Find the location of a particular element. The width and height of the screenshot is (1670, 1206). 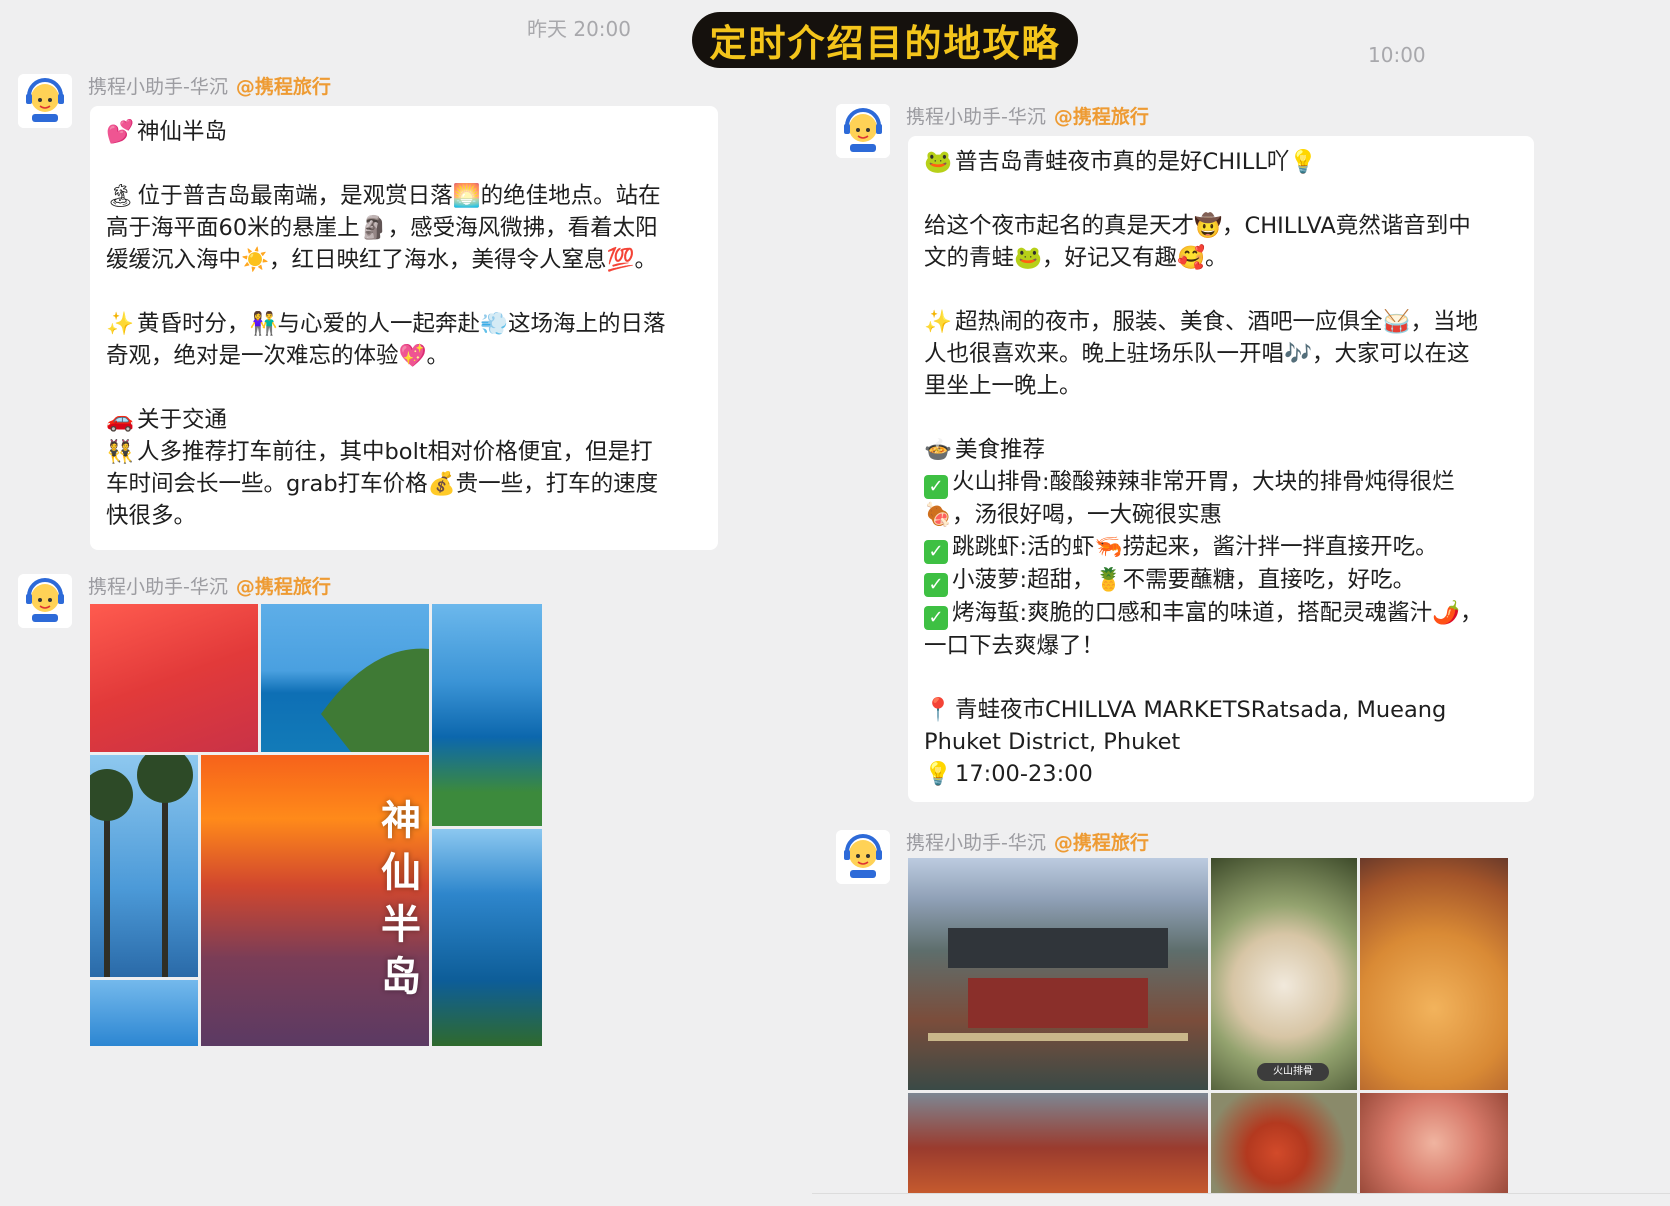

message-line: ✓ 跳跳虾:活的虾🦐捞起来，酱汁拌一拌直接开吃。 is located at coordinates (1221, 547).